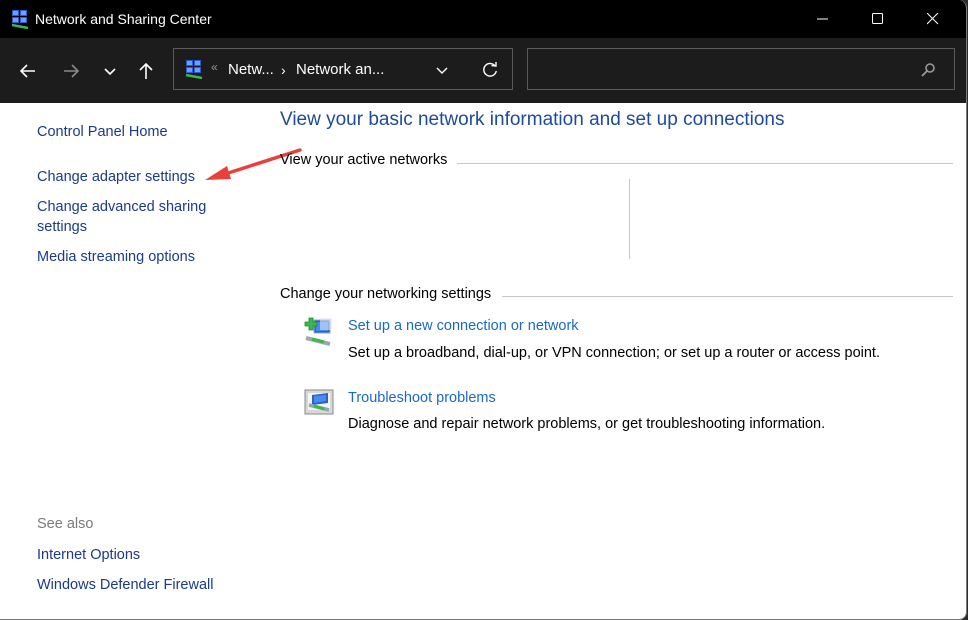  I want to click on back-arrow-icon, so click(27, 71).